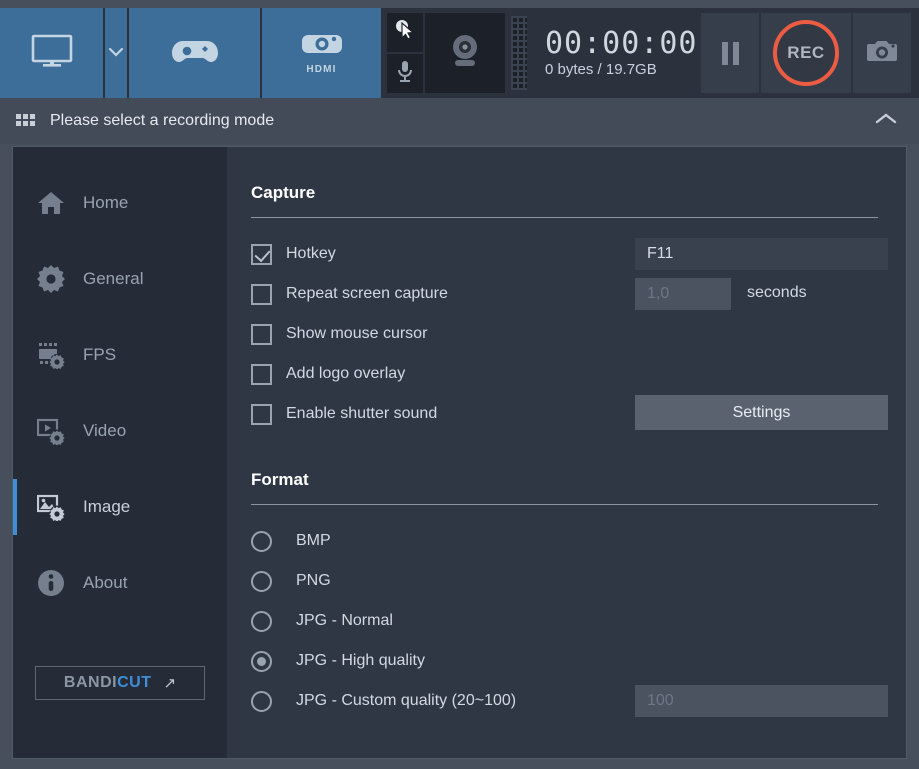  I want to click on hotkey-label: Hotkey, so click(311, 254).